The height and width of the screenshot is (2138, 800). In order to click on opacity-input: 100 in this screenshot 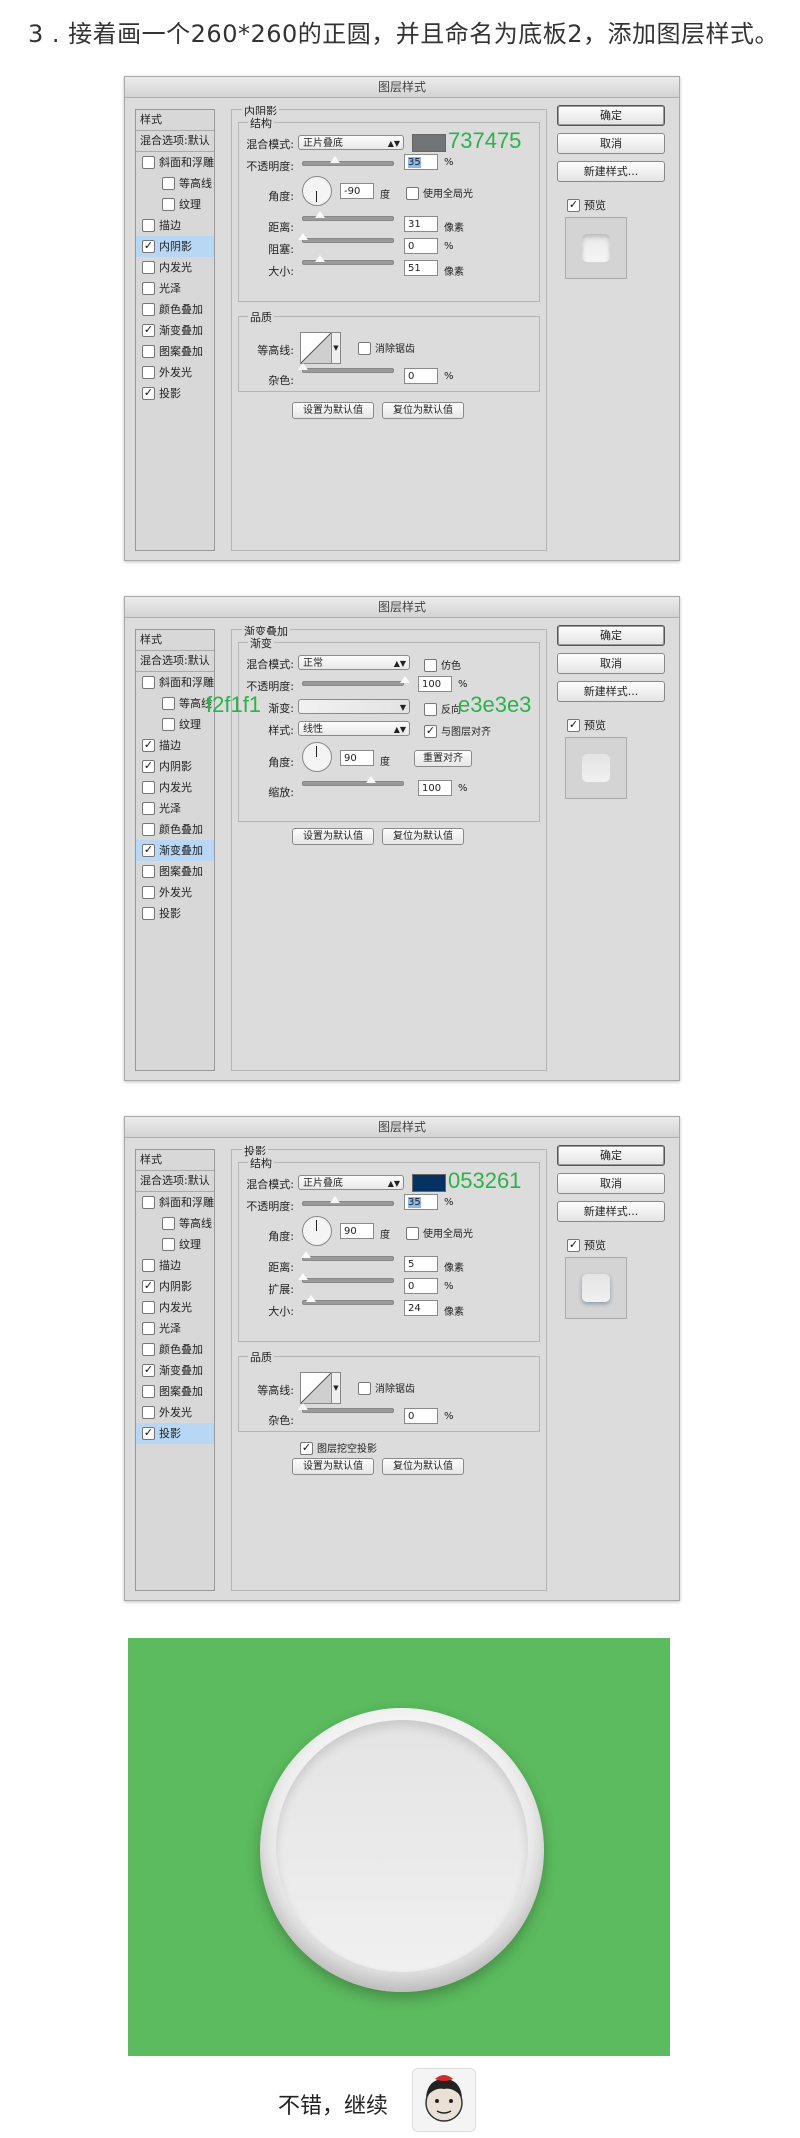, I will do `click(435, 684)`.